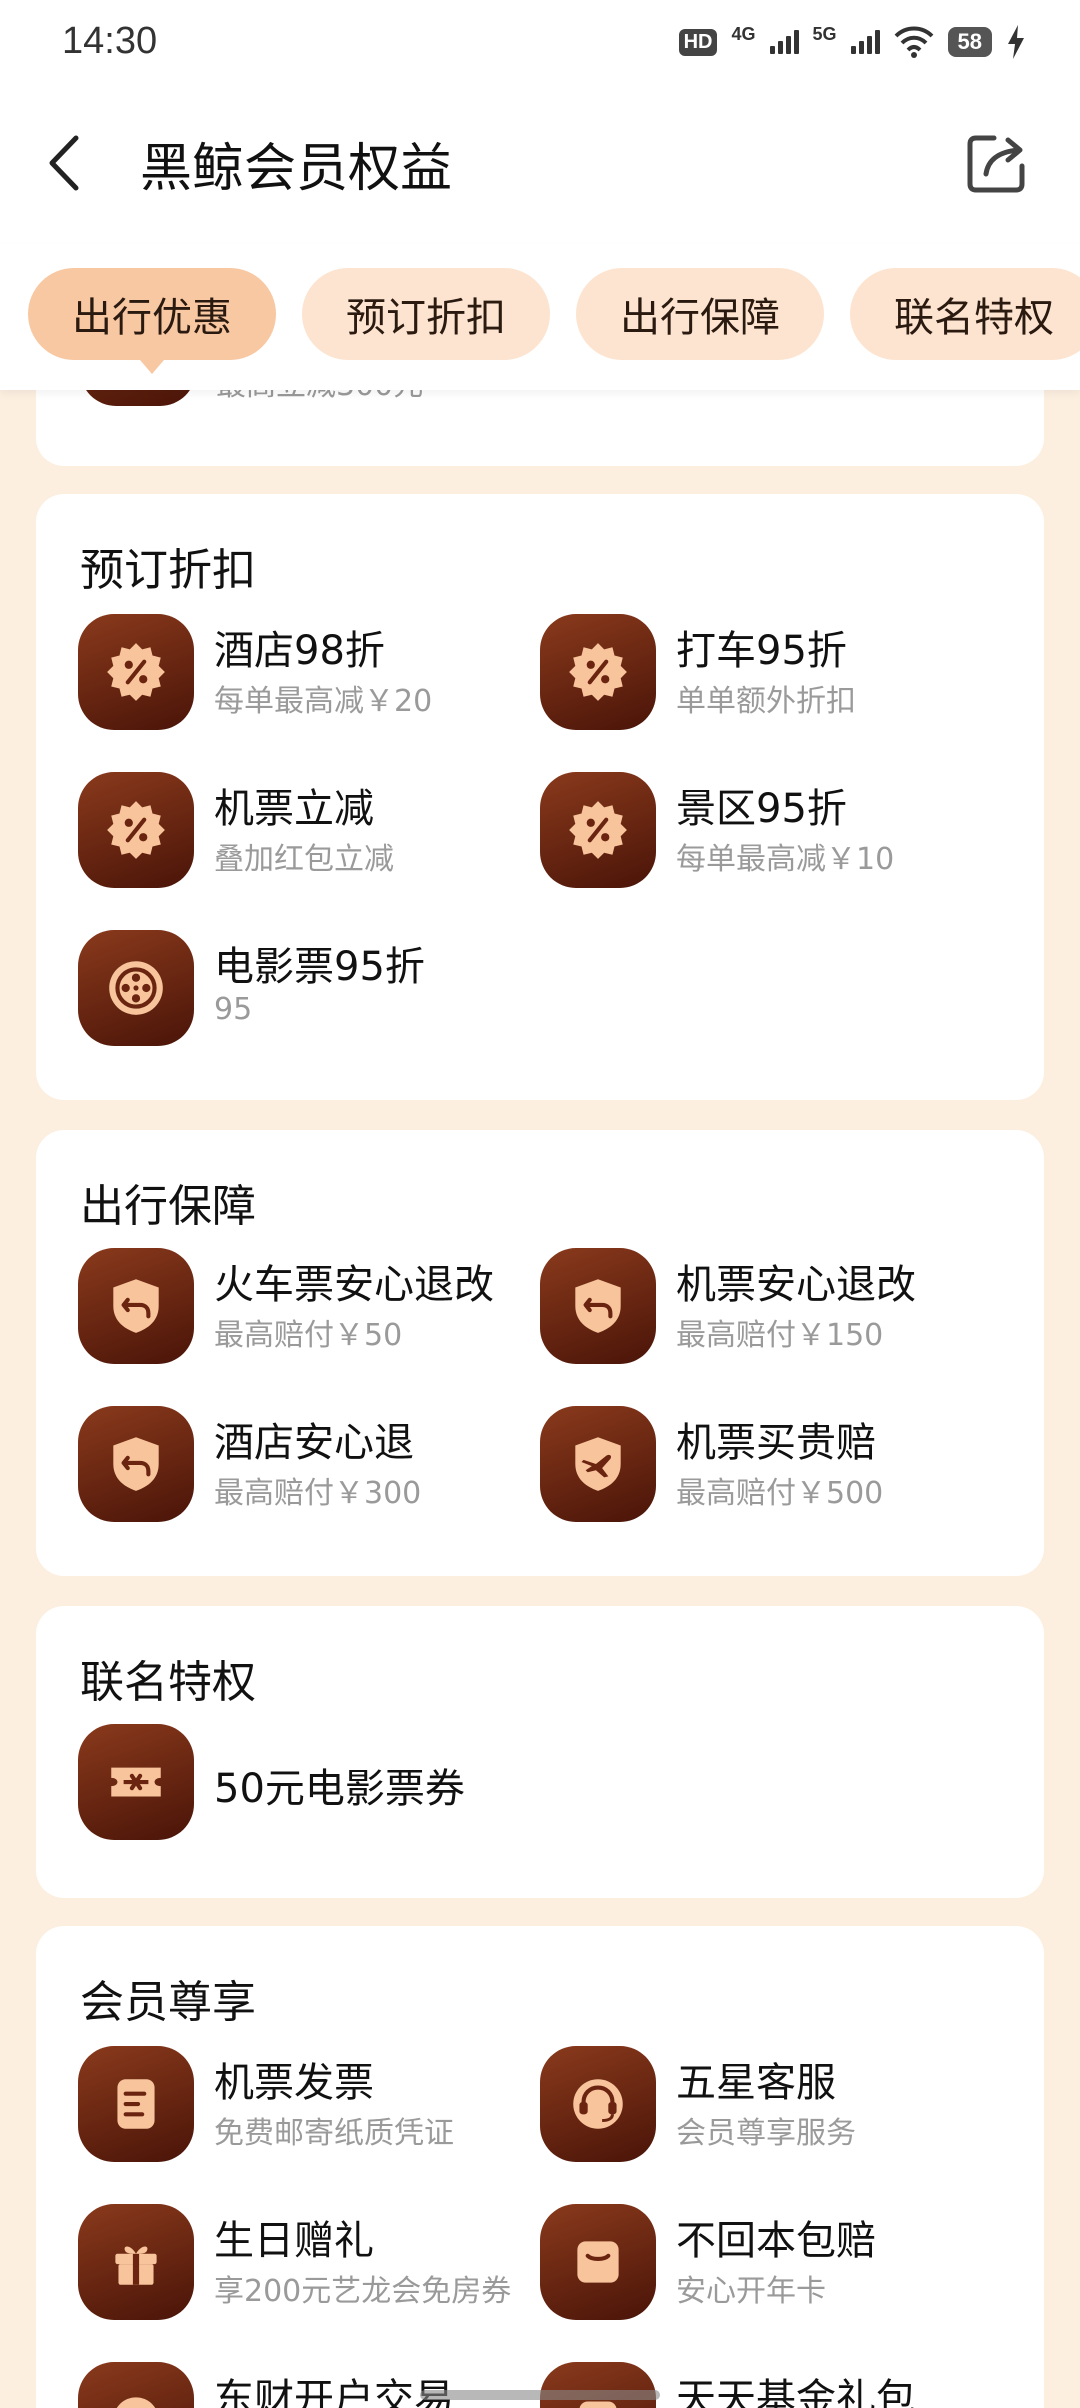  I want to click on chevron-left-icon, so click(64, 163).